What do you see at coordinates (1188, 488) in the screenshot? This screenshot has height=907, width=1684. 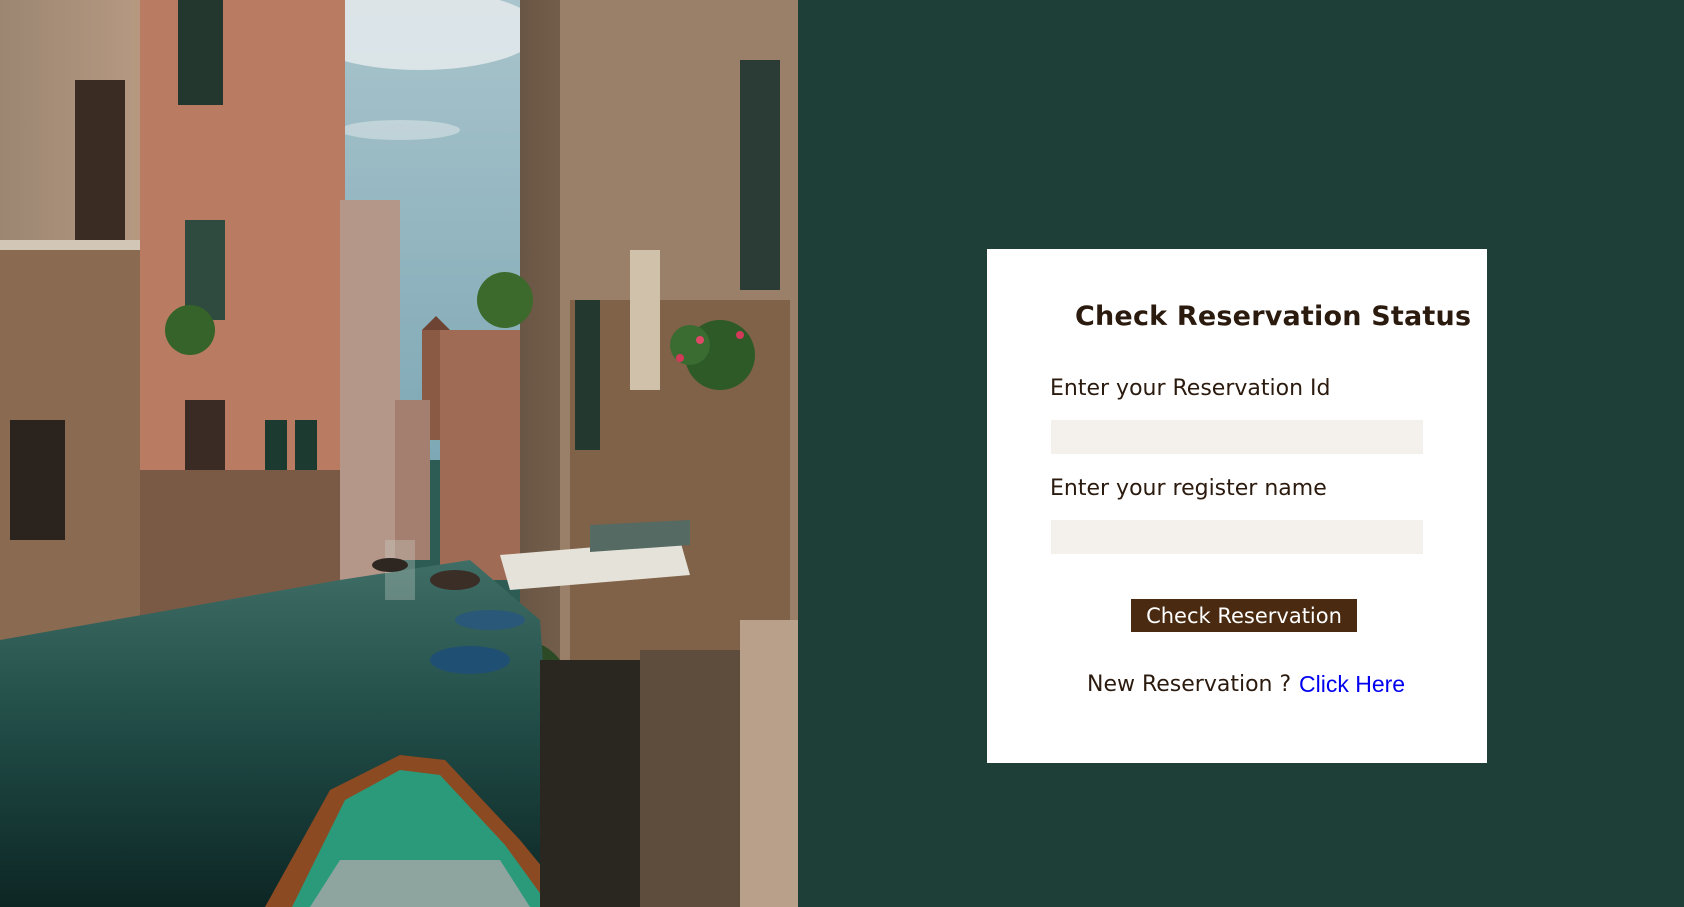 I see `register-name-label: Enter your register name` at bounding box center [1188, 488].